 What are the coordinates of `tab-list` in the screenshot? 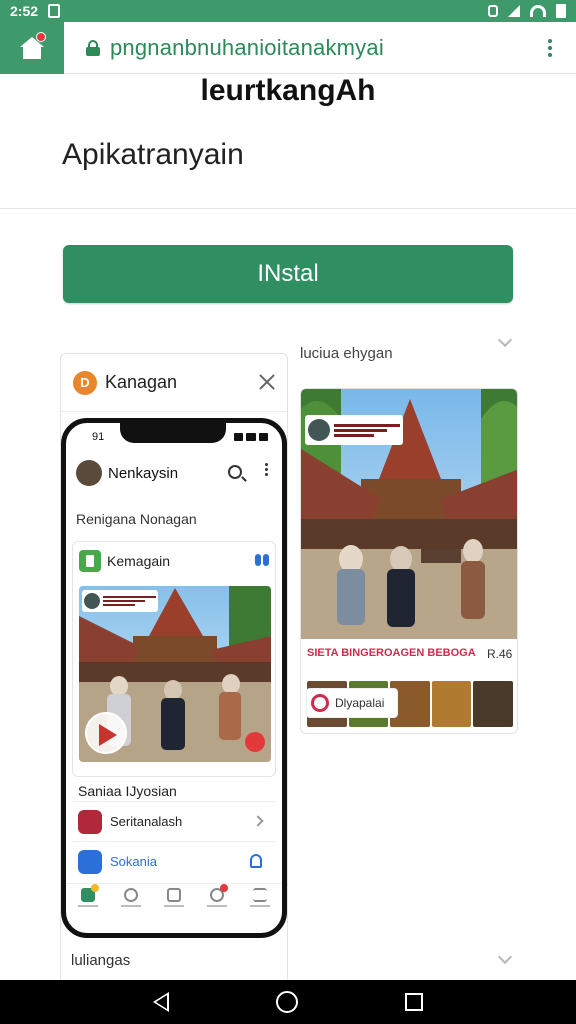 It's located at (174, 905).